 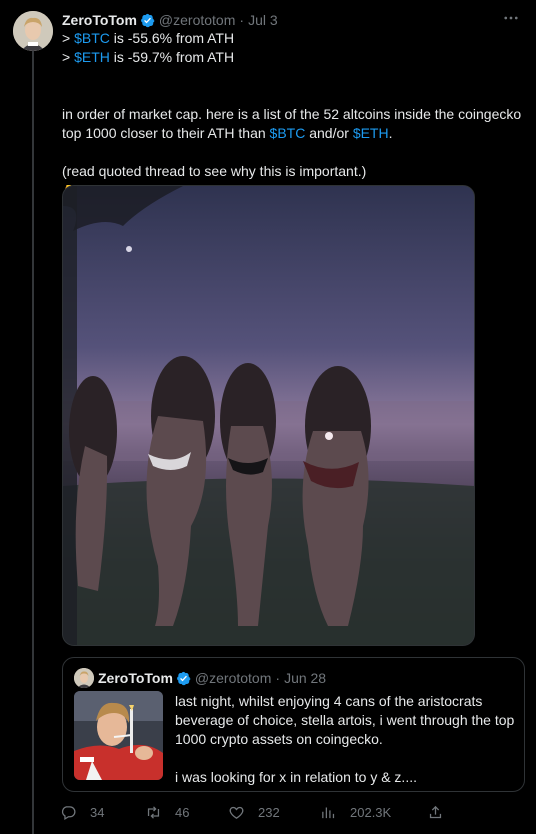 I want to click on line-suffix: is -55.6% from ATH, so click(x=172, y=38).